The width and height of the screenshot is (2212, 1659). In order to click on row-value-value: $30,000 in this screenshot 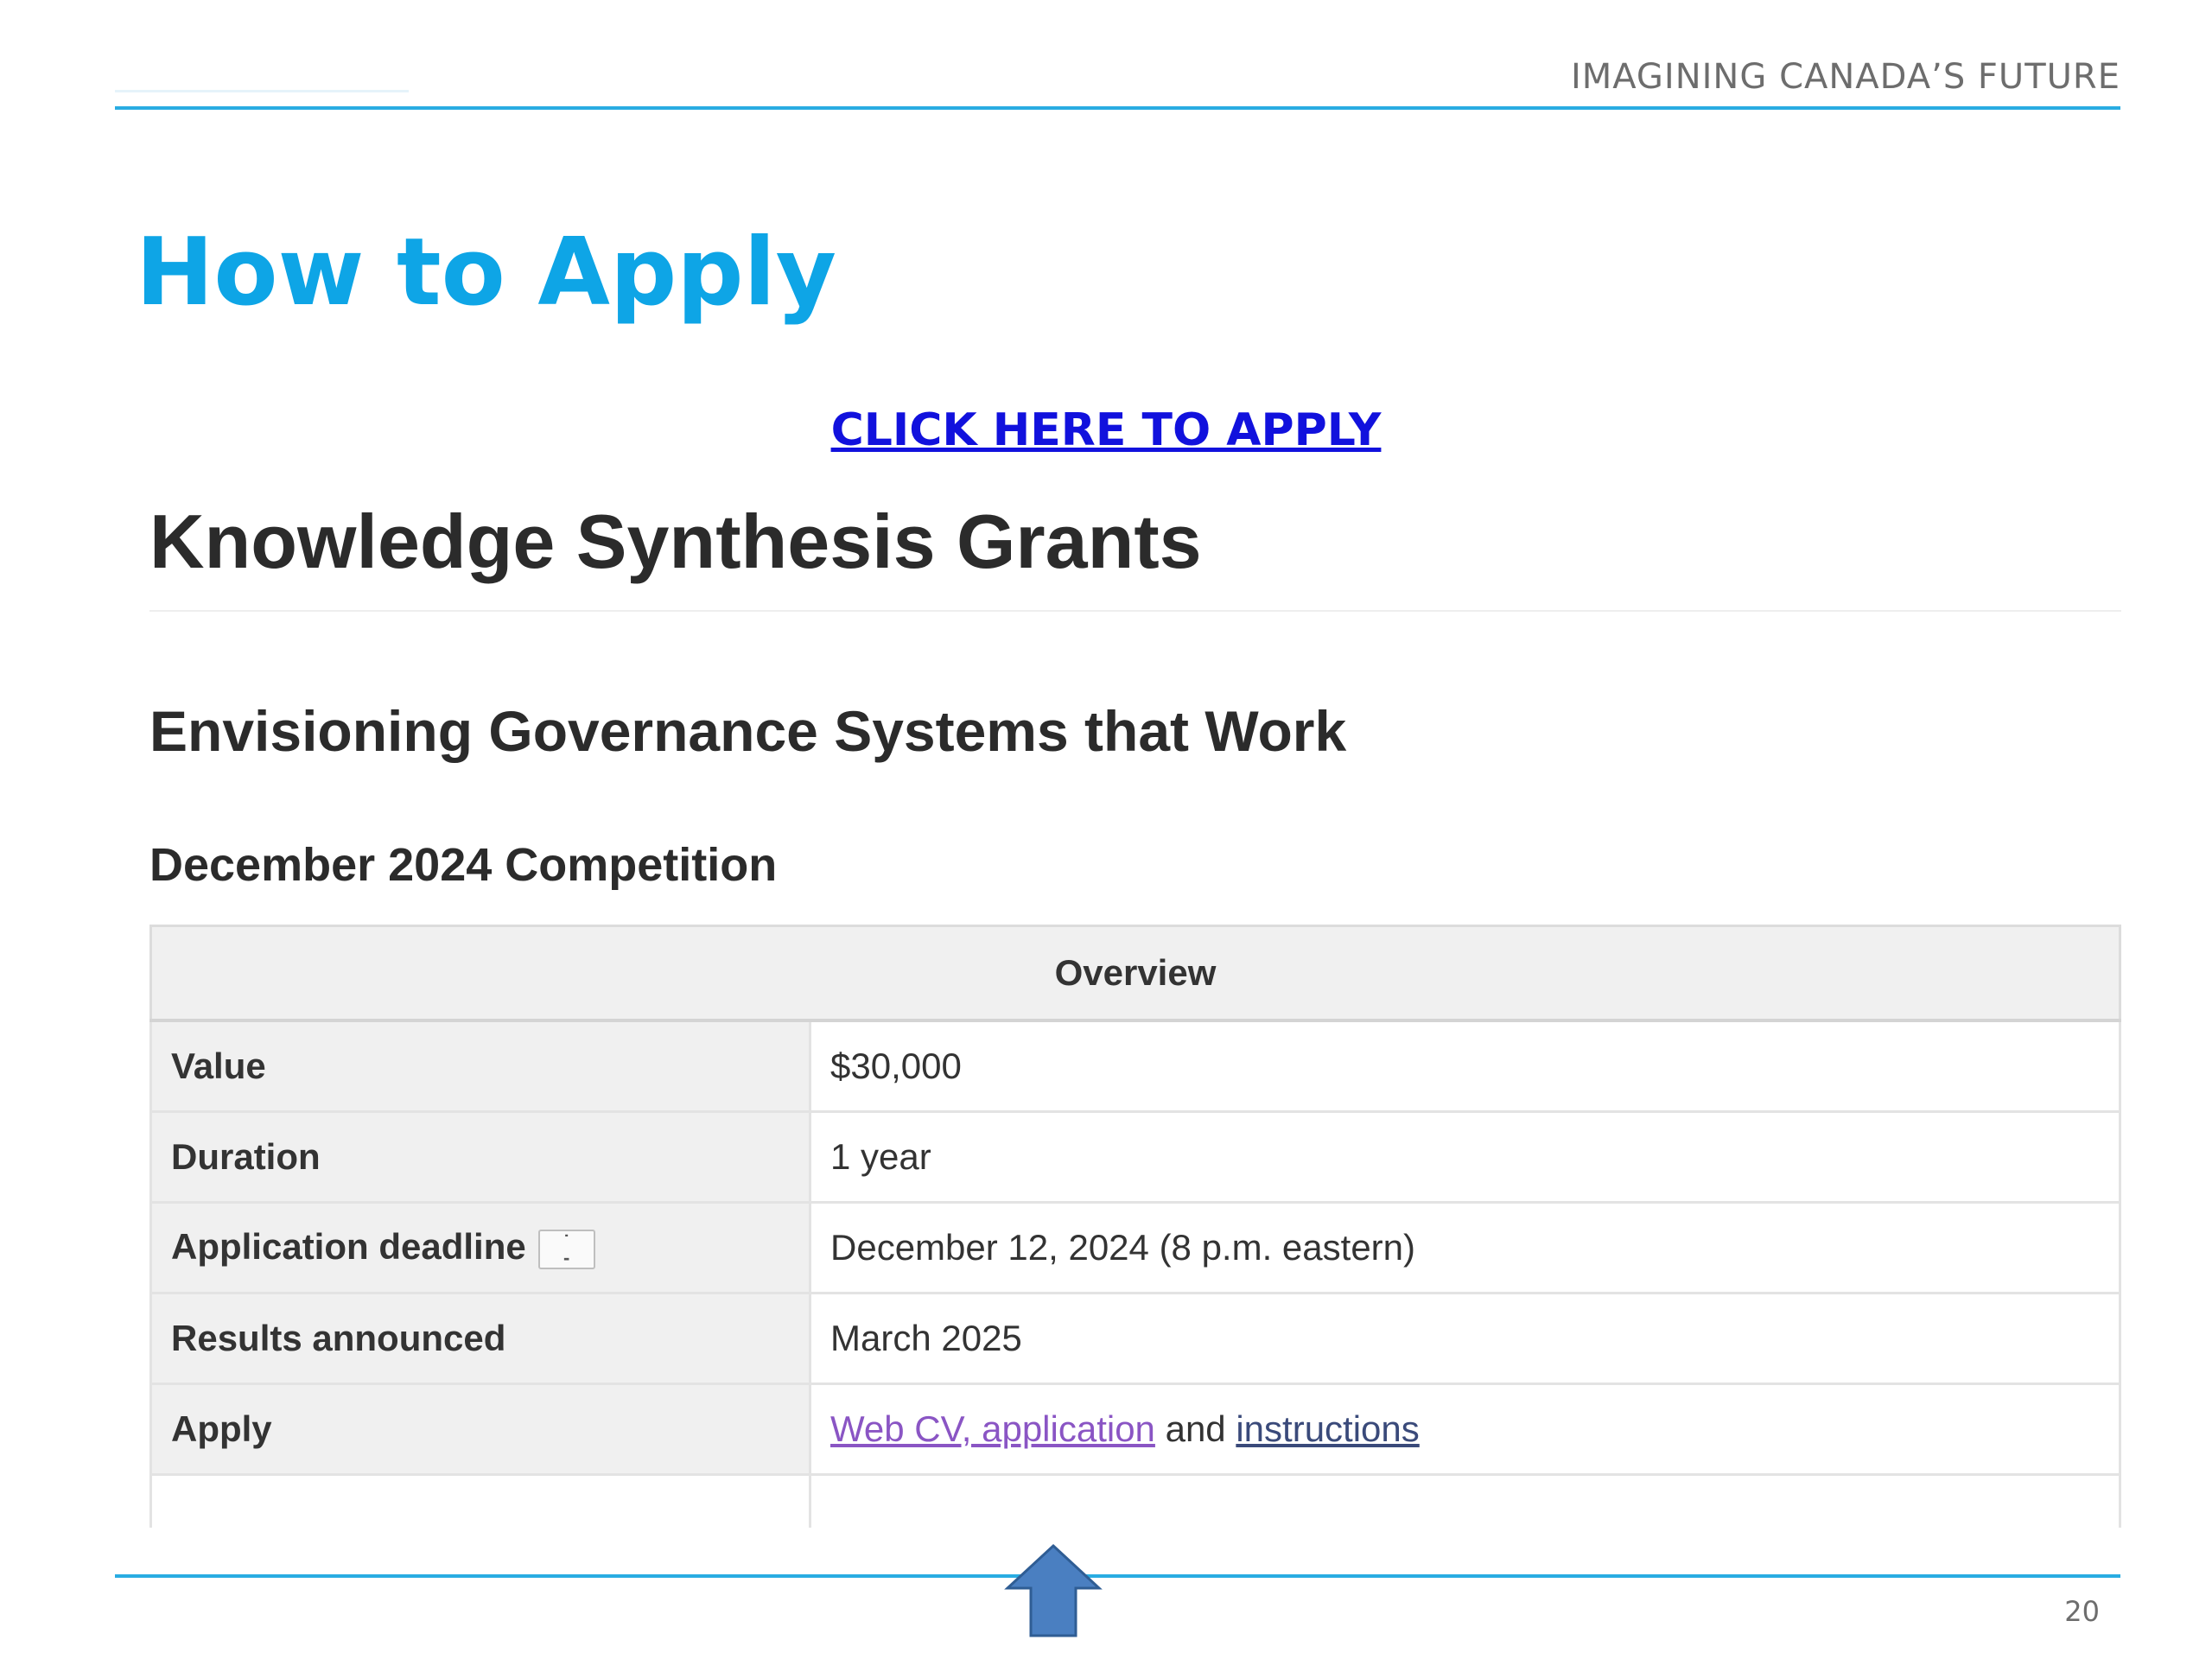, I will do `click(1465, 1066)`.